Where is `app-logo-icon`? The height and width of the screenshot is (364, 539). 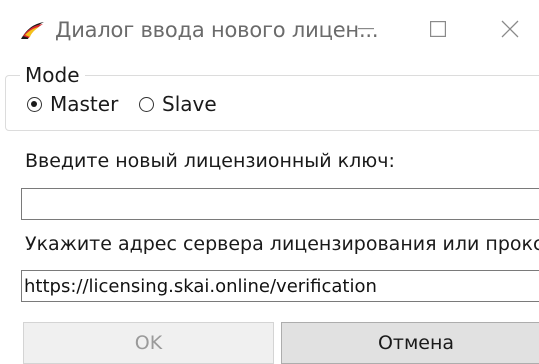 app-logo-icon is located at coordinates (32, 31).